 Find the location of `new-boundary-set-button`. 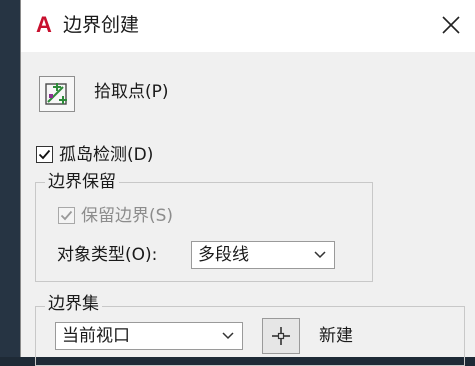

new-boundary-set-button is located at coordinates (281, 336).